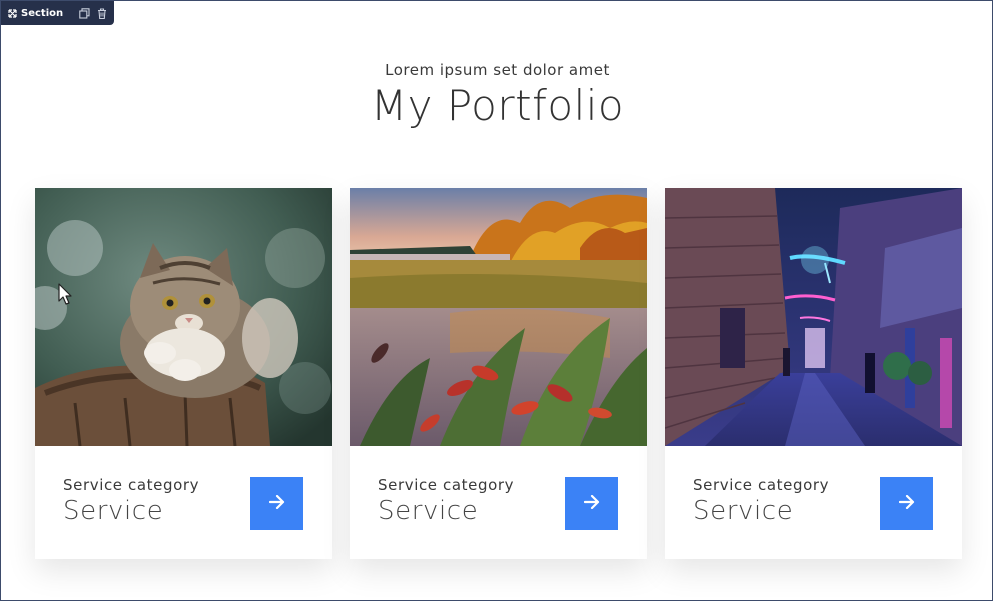 The height and width of the screenshot is (601, 993). What do you see at coordinates (498, 317) in the screenshot?
I see `autumn-lake-photo` at bounding box center [498, 317].